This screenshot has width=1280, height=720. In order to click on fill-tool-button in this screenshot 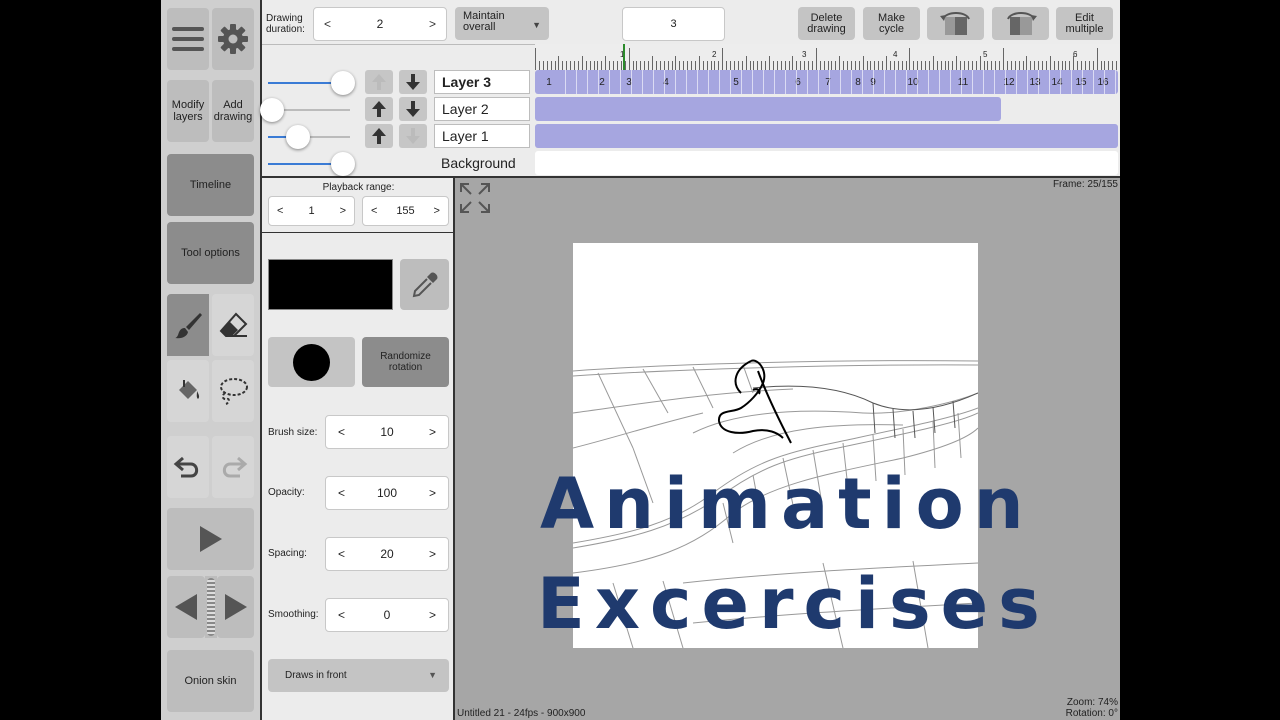, I will do `click(188, 391)`.